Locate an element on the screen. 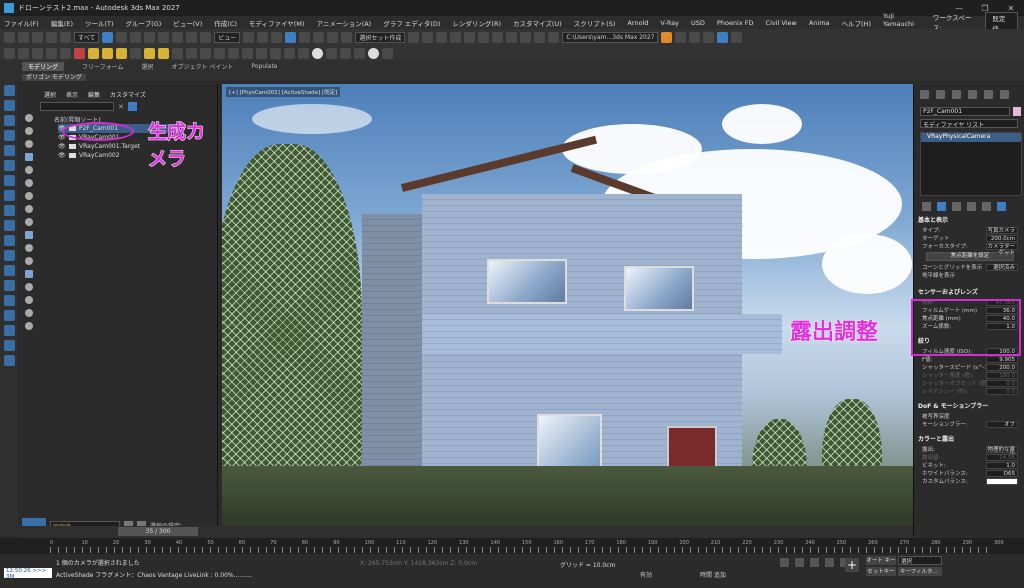 This screenshot has width=1024, height=588. tool-icon-a is located at coordinates (9, 240).